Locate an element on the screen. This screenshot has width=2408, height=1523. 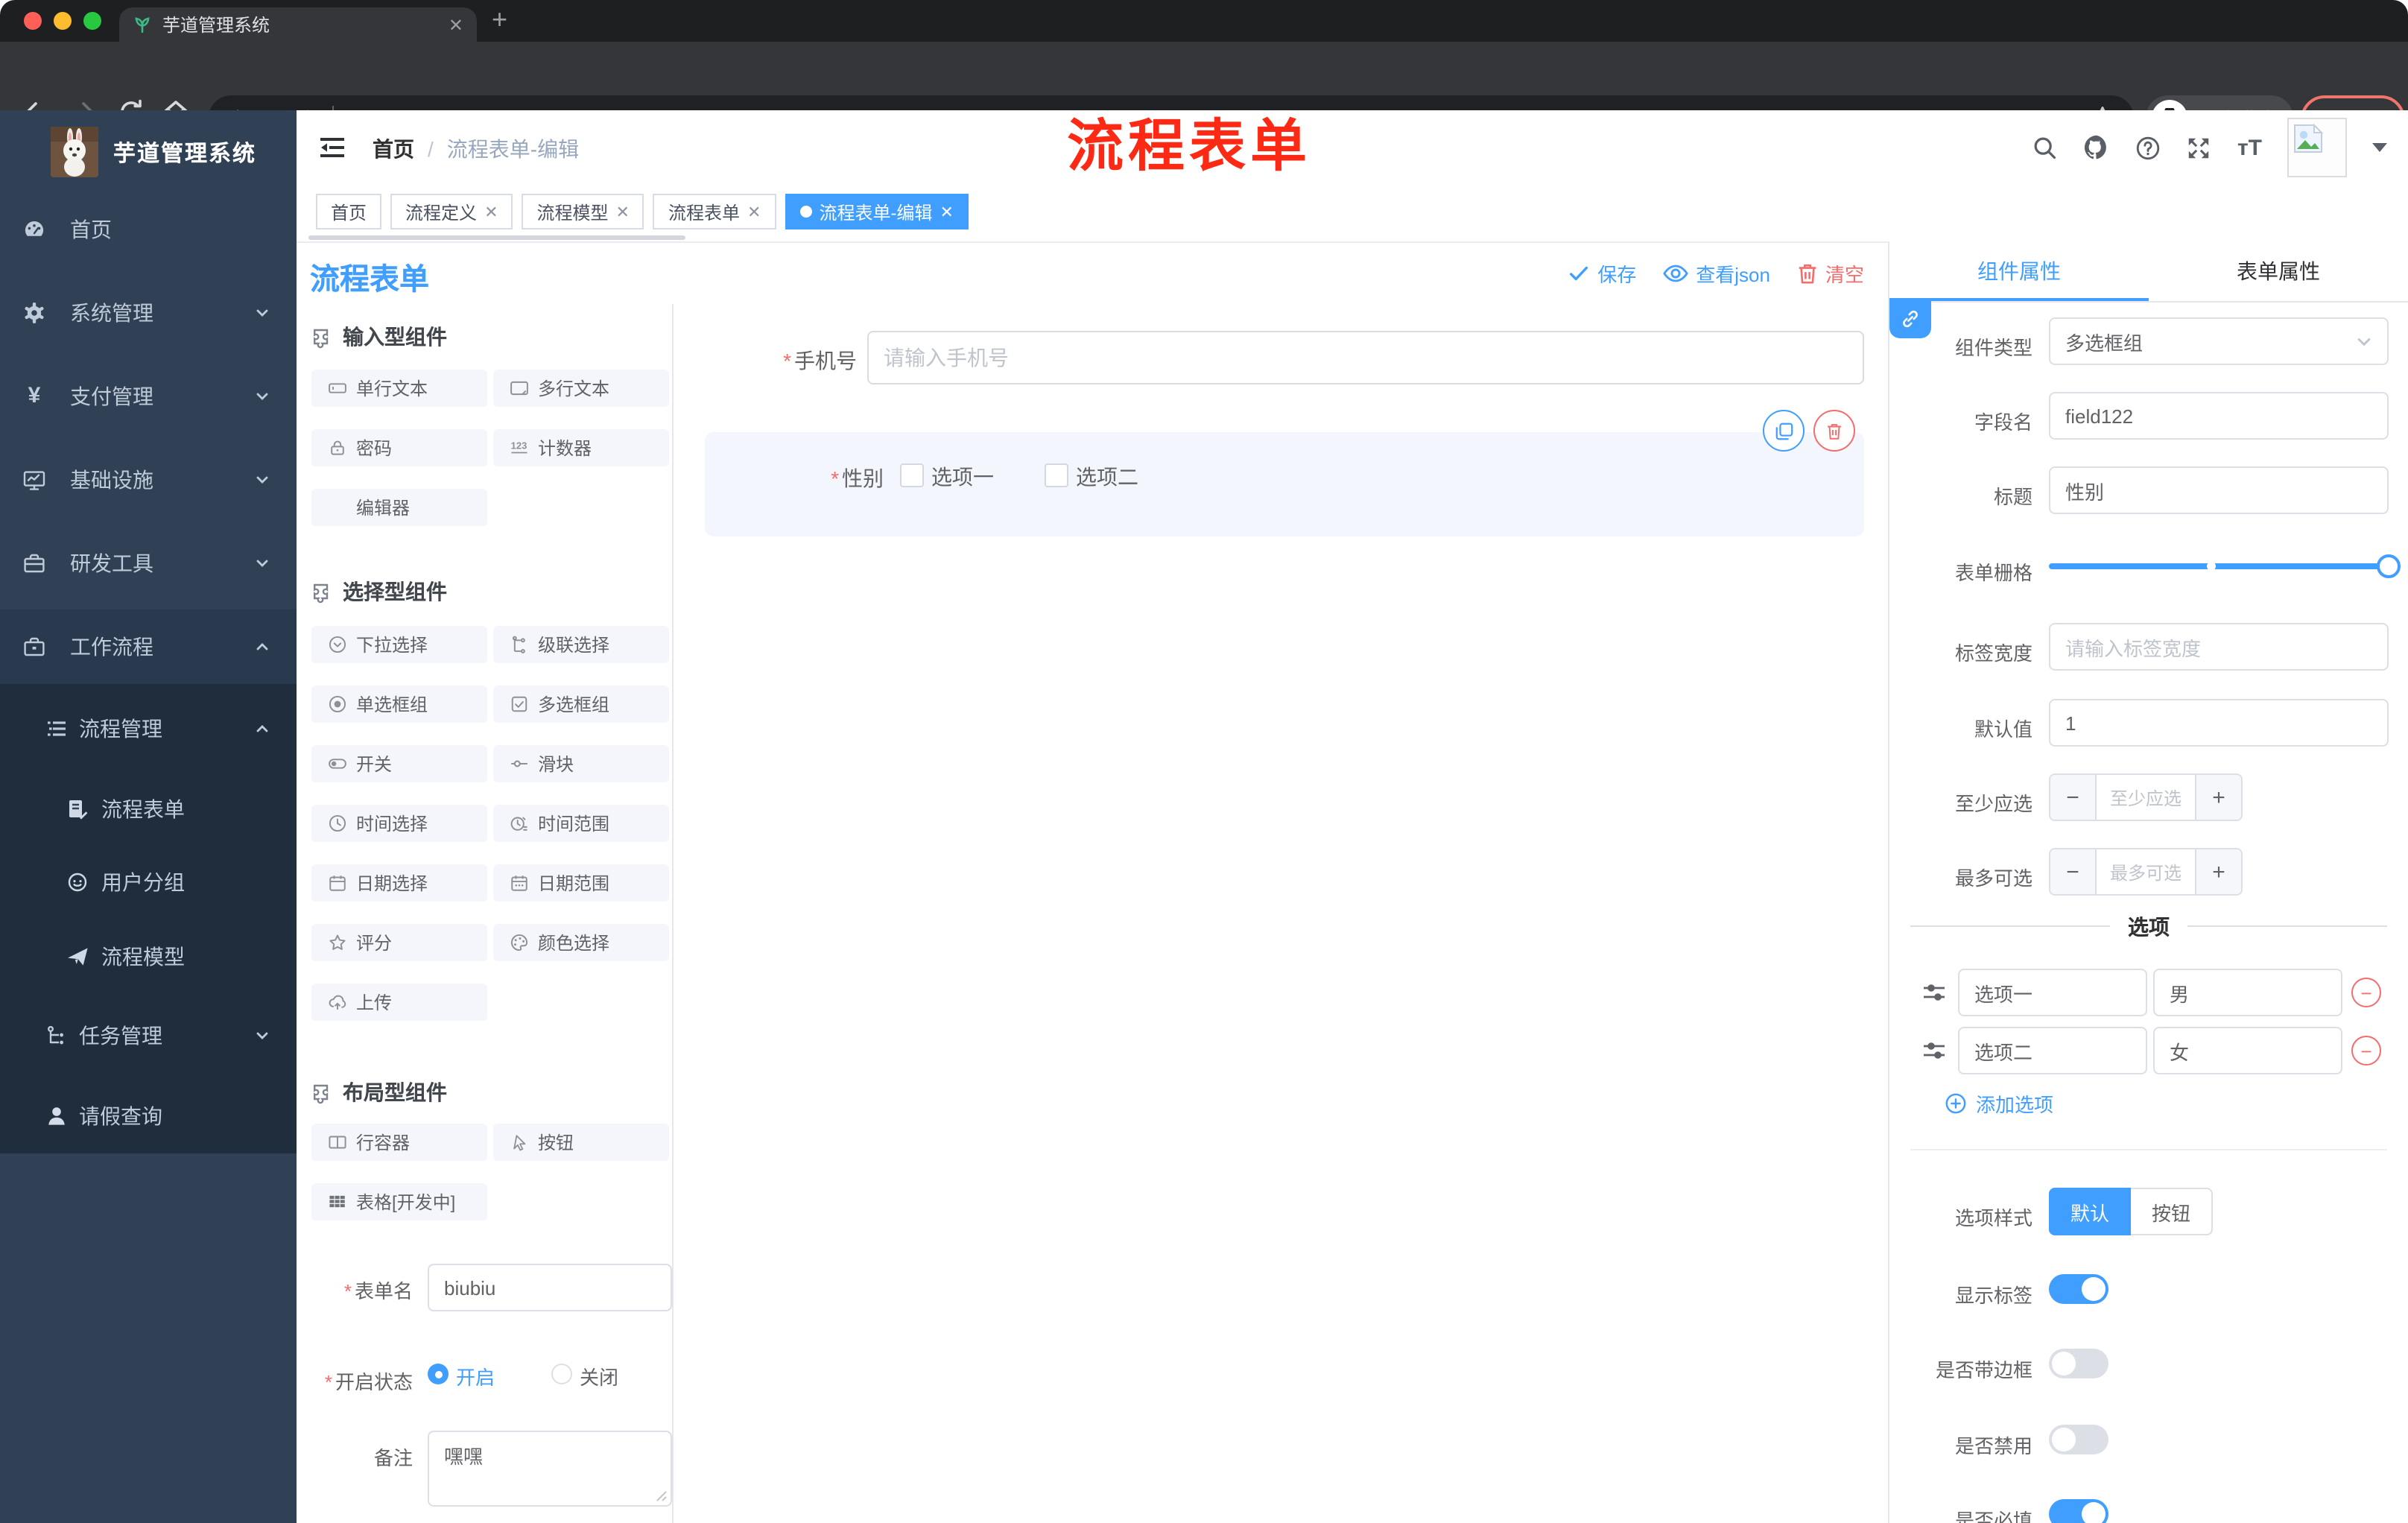
component-switch: 开关 is located at coordinates (399, 763).